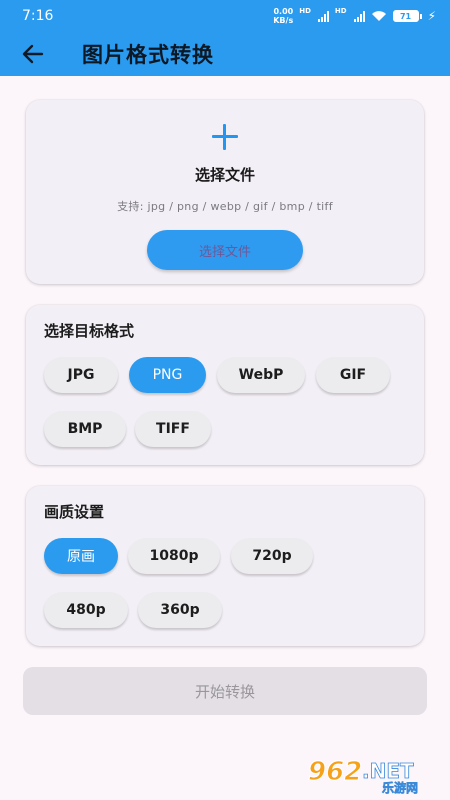 The image size is (450, 800). What do you see at coordinates (353, 375) in the screenshot?
I see `format-chip-gif: GIF` at bounding box center [353, 375].